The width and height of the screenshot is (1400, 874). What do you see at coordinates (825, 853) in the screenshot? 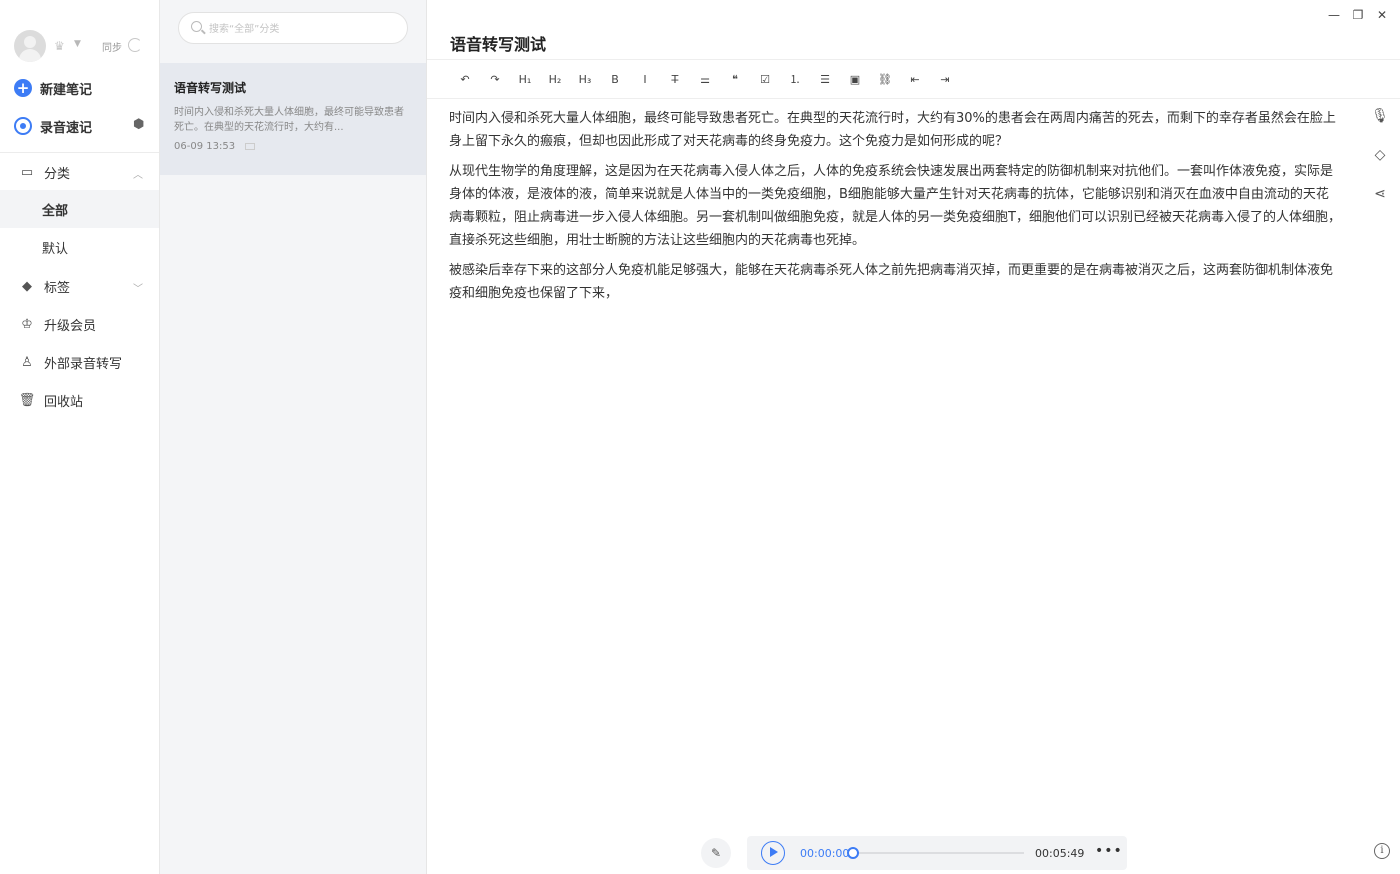
I see `current-time: 00:00:00` at bounding box center [825, 853].